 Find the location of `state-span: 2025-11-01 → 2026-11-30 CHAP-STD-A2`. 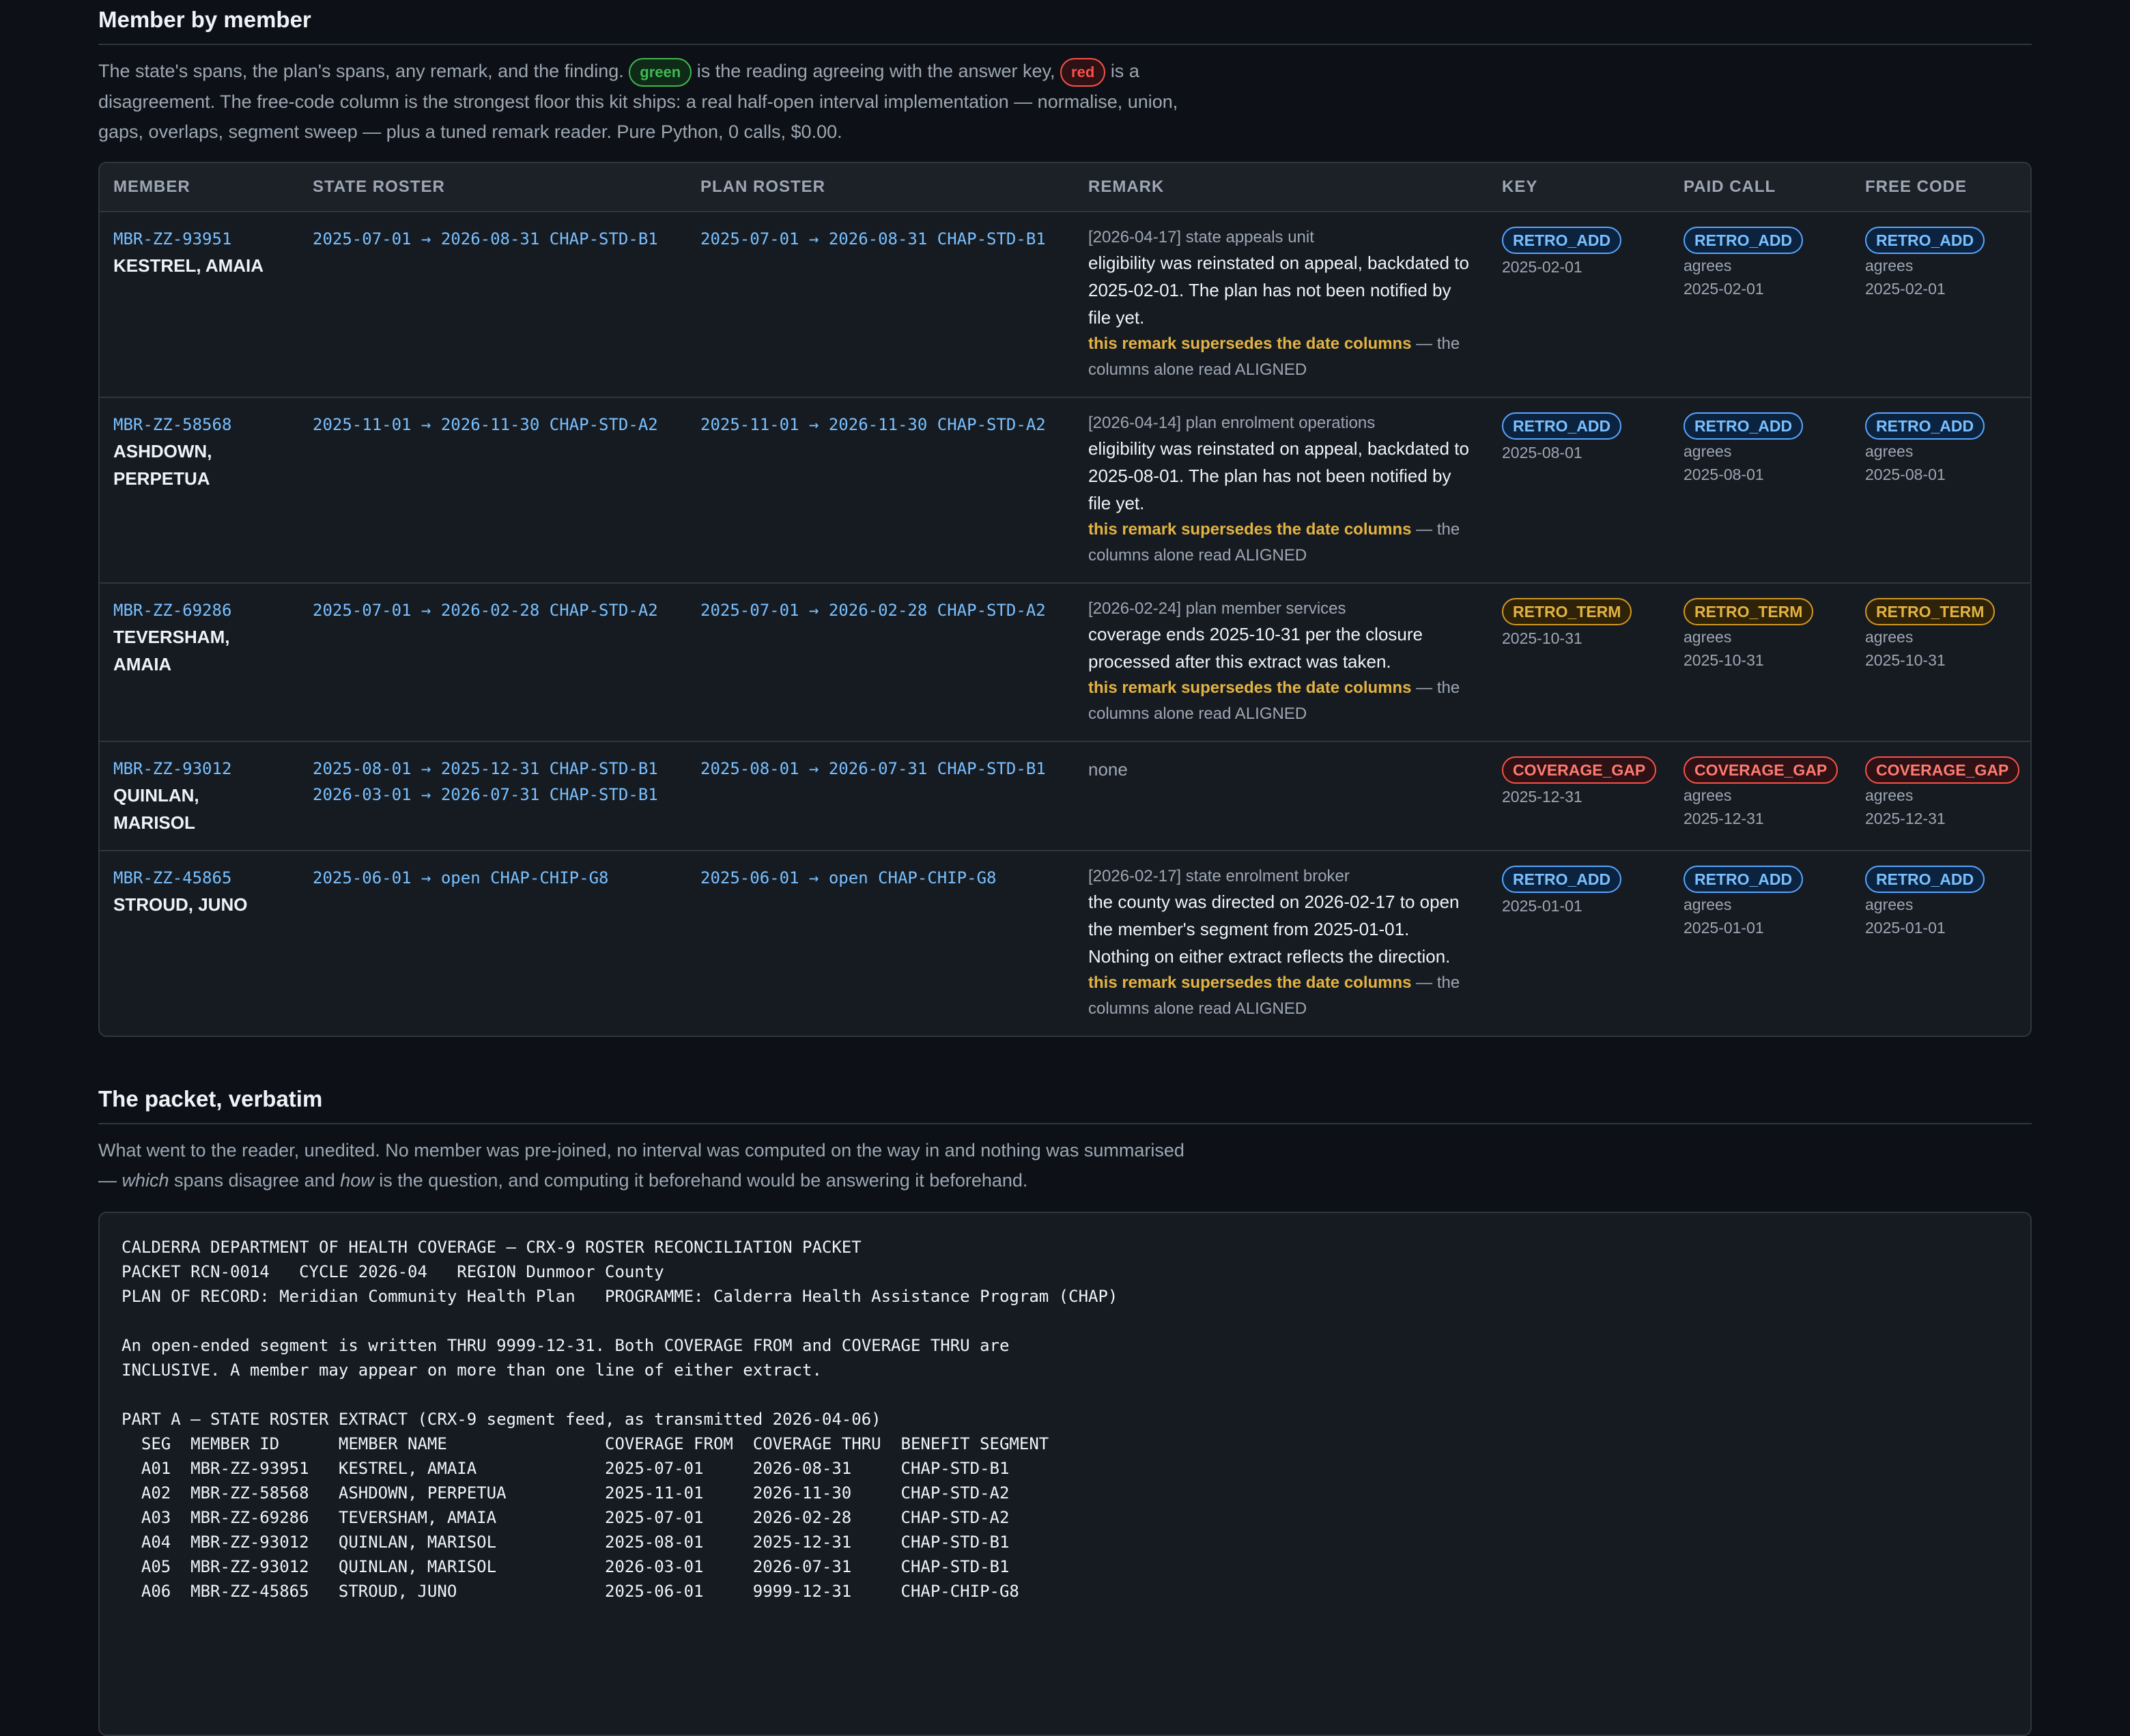

state-span: 2025-11-01 → 2026-11-30 CHAP-STD-A2 is located at coordinates (486, 424).